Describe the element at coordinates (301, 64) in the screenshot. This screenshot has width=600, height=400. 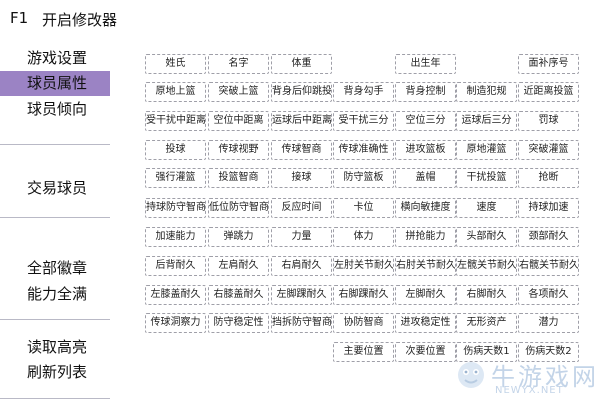
I see `attribute-button: 体重` at that location.